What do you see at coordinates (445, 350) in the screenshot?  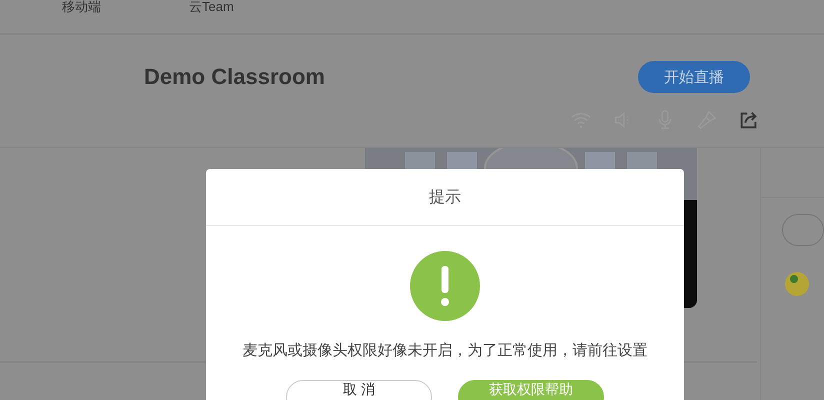 I see `dialog-message: 麦克风或摄像头权限好像未开启，为了正常使用，请前往设置` at bounding box center [445, 350].